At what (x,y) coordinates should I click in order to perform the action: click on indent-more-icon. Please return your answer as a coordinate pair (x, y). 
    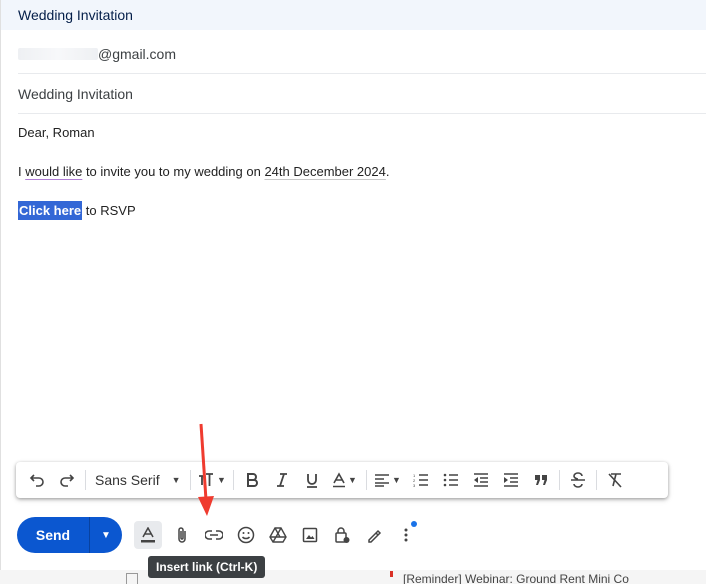
    Looking at the image, I should click on (511, 480).